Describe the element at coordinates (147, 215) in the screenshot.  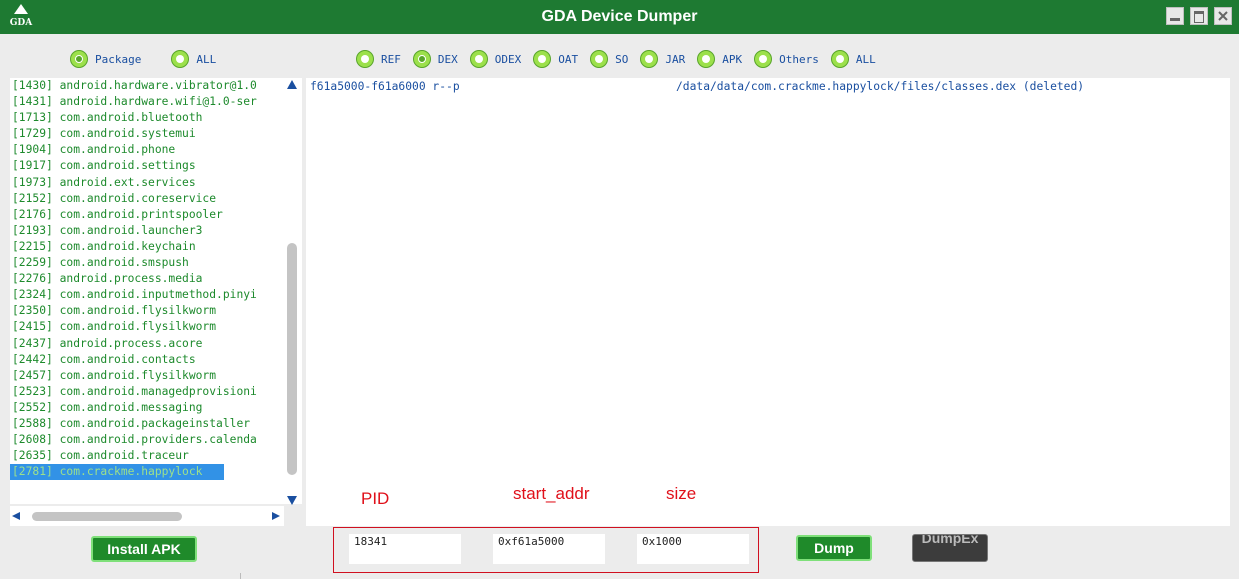
I see `process-list-item: [2176] com.android.printspooler` at that location.